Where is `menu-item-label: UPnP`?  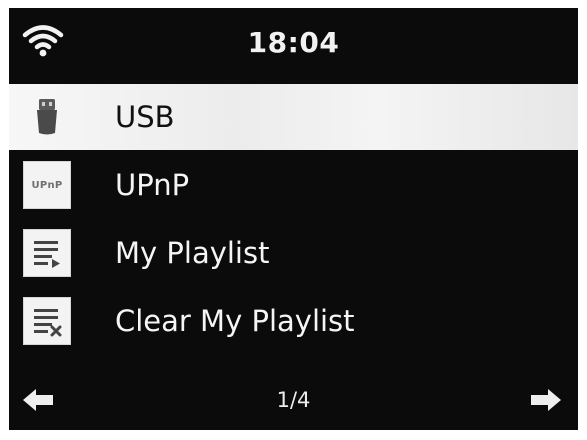
menu-item-label: UPnP is located at coordinates (152, 185).